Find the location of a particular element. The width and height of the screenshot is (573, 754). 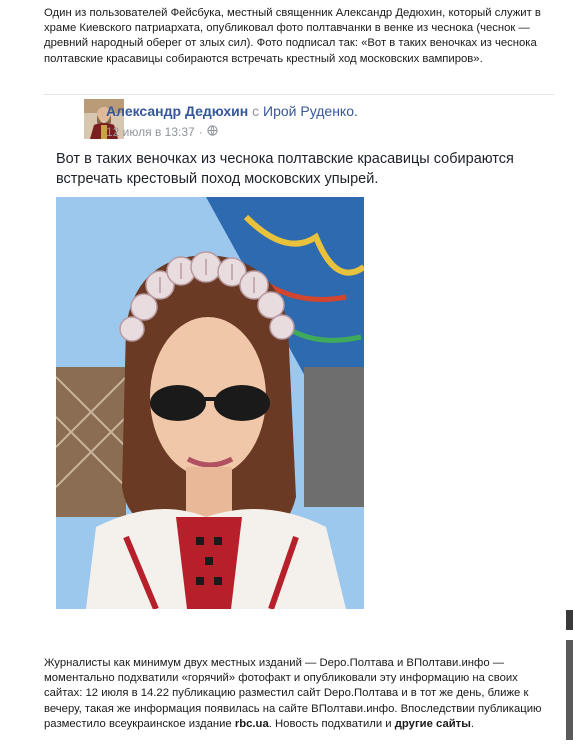

outro-text-3: . is located at coordinates (472, 723).